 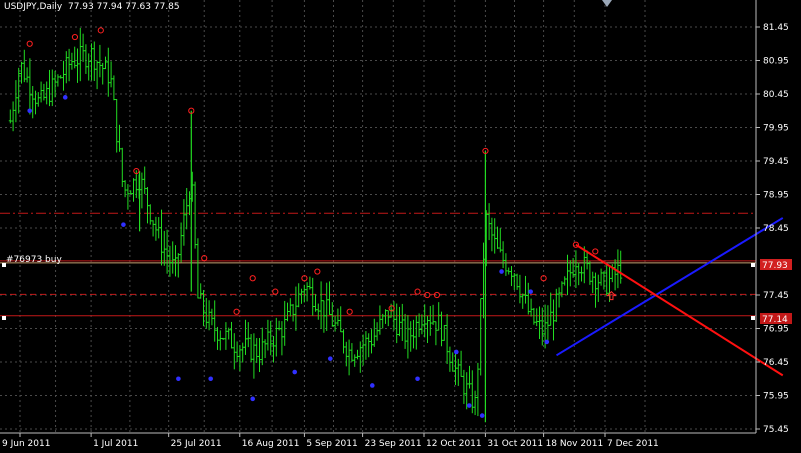 What do you see at coordinates (454, 444) in the screenshot?
I see `time-axis-label: 12 Oct 2011` at bounding box center [454, 444].